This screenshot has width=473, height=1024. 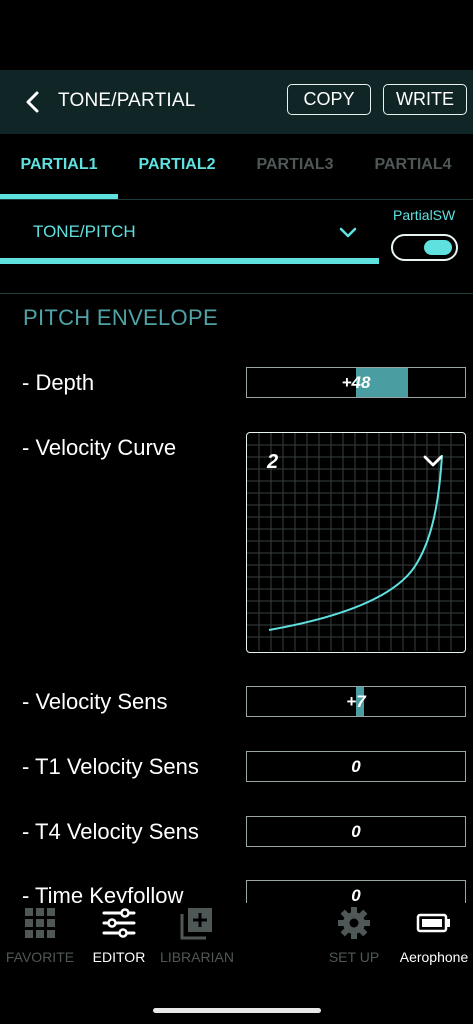 What do you see at coordinates (354, 957) in the screenshot?
I see `nav-label: SET UP` at bounding box center [354, 957].